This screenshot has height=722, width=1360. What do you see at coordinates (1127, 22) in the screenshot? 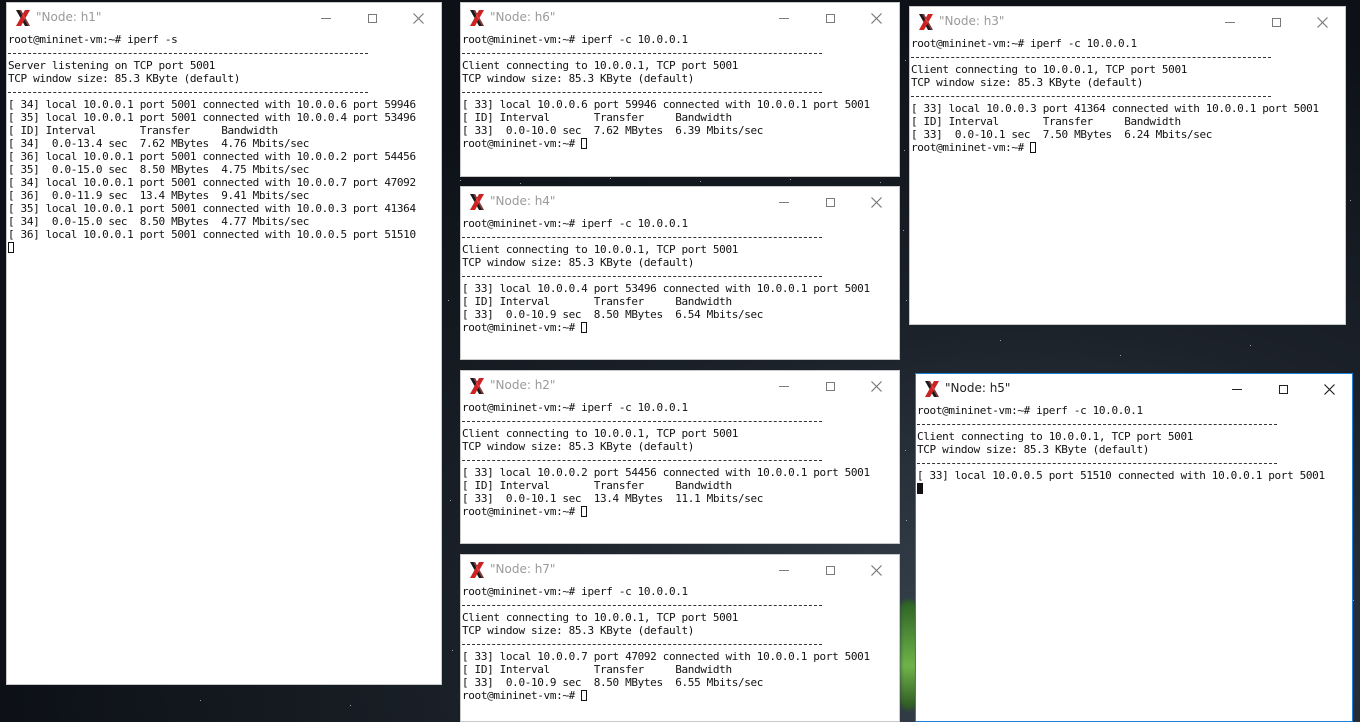
I see `window-titlebar: "Node: h3"` at bounding box center [1127, 22].